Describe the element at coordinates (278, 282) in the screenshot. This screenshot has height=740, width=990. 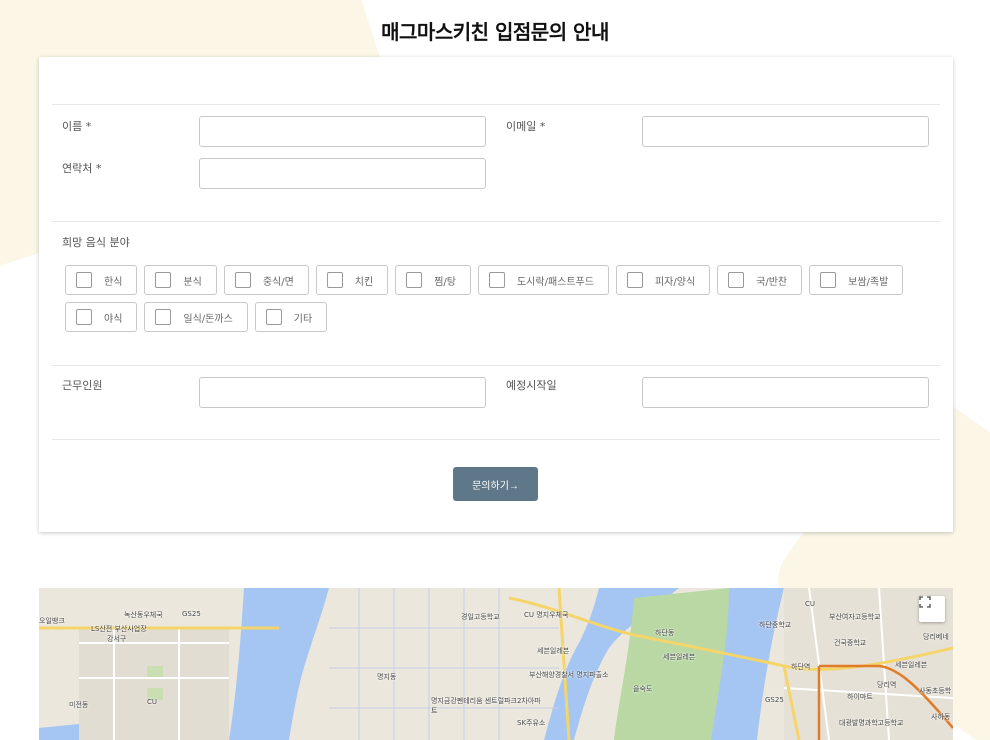
I see `option-label: 중식/면` at that location.